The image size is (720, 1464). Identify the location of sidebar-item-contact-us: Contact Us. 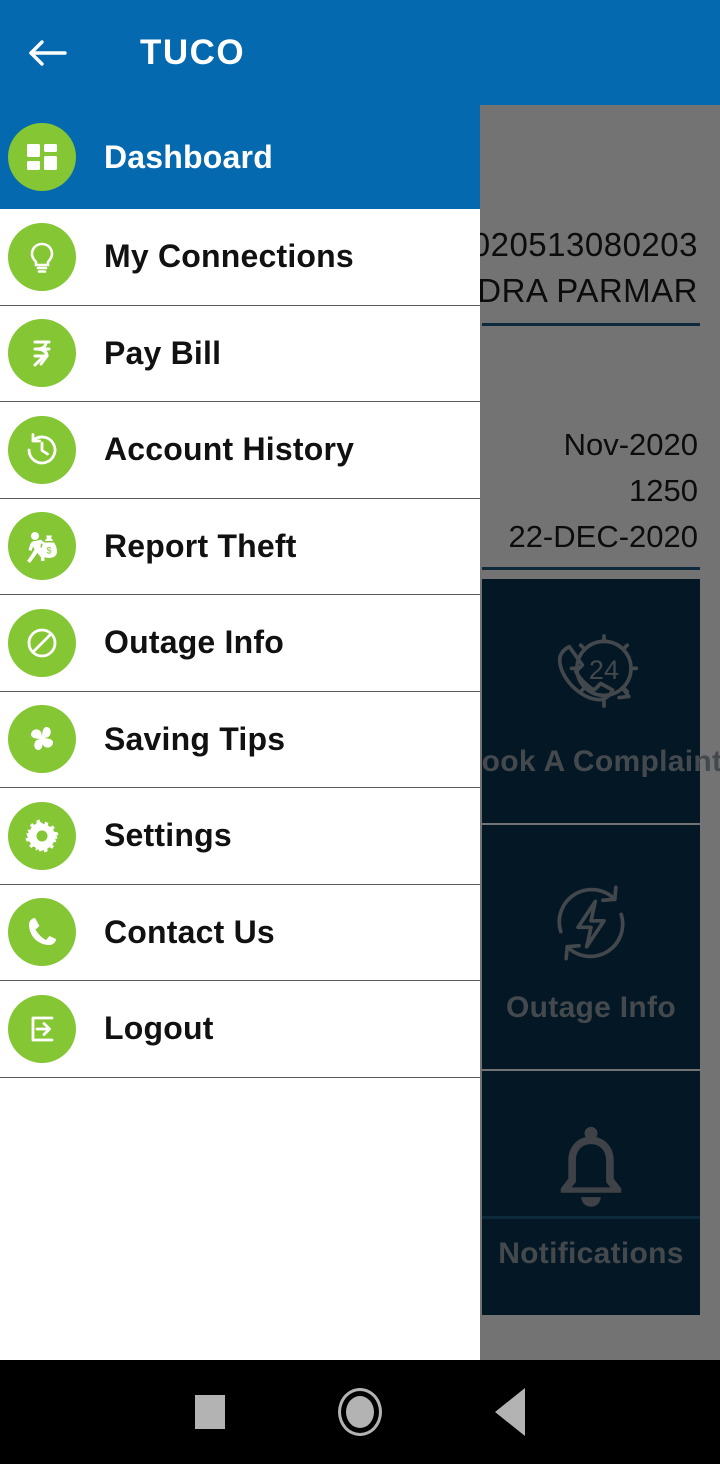
(240, 932).